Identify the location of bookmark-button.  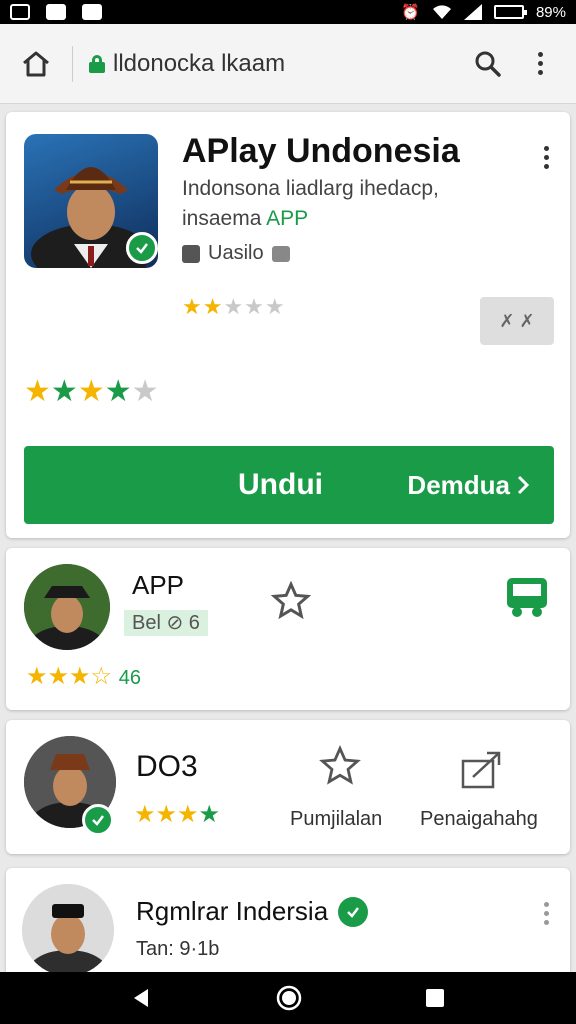
(340, 766).